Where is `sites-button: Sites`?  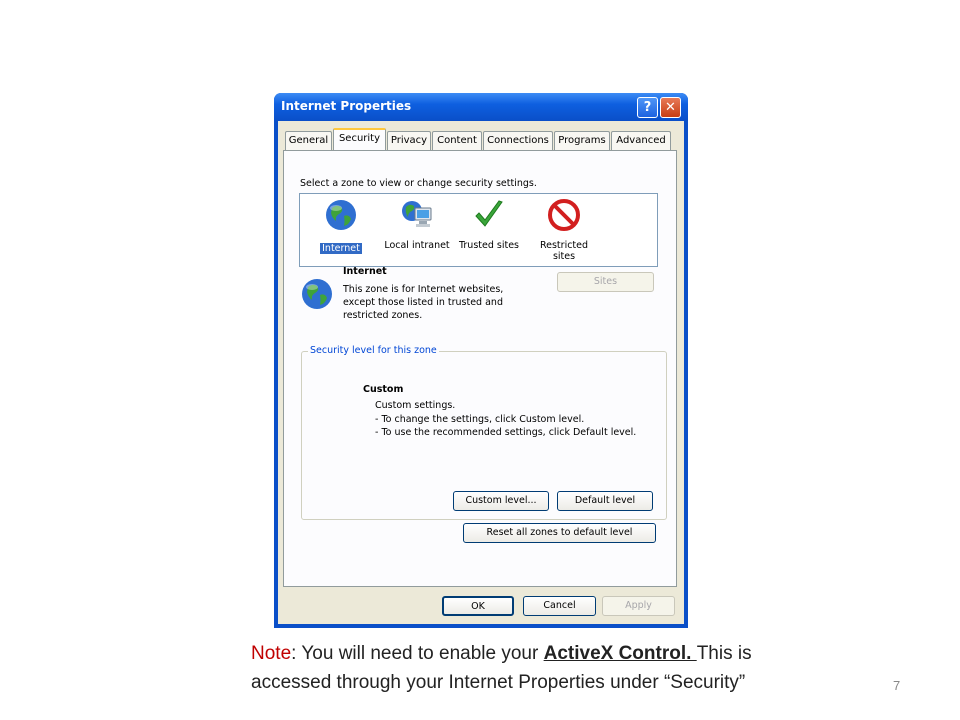 sites-button: Sites is located at coordinates (605, 282).